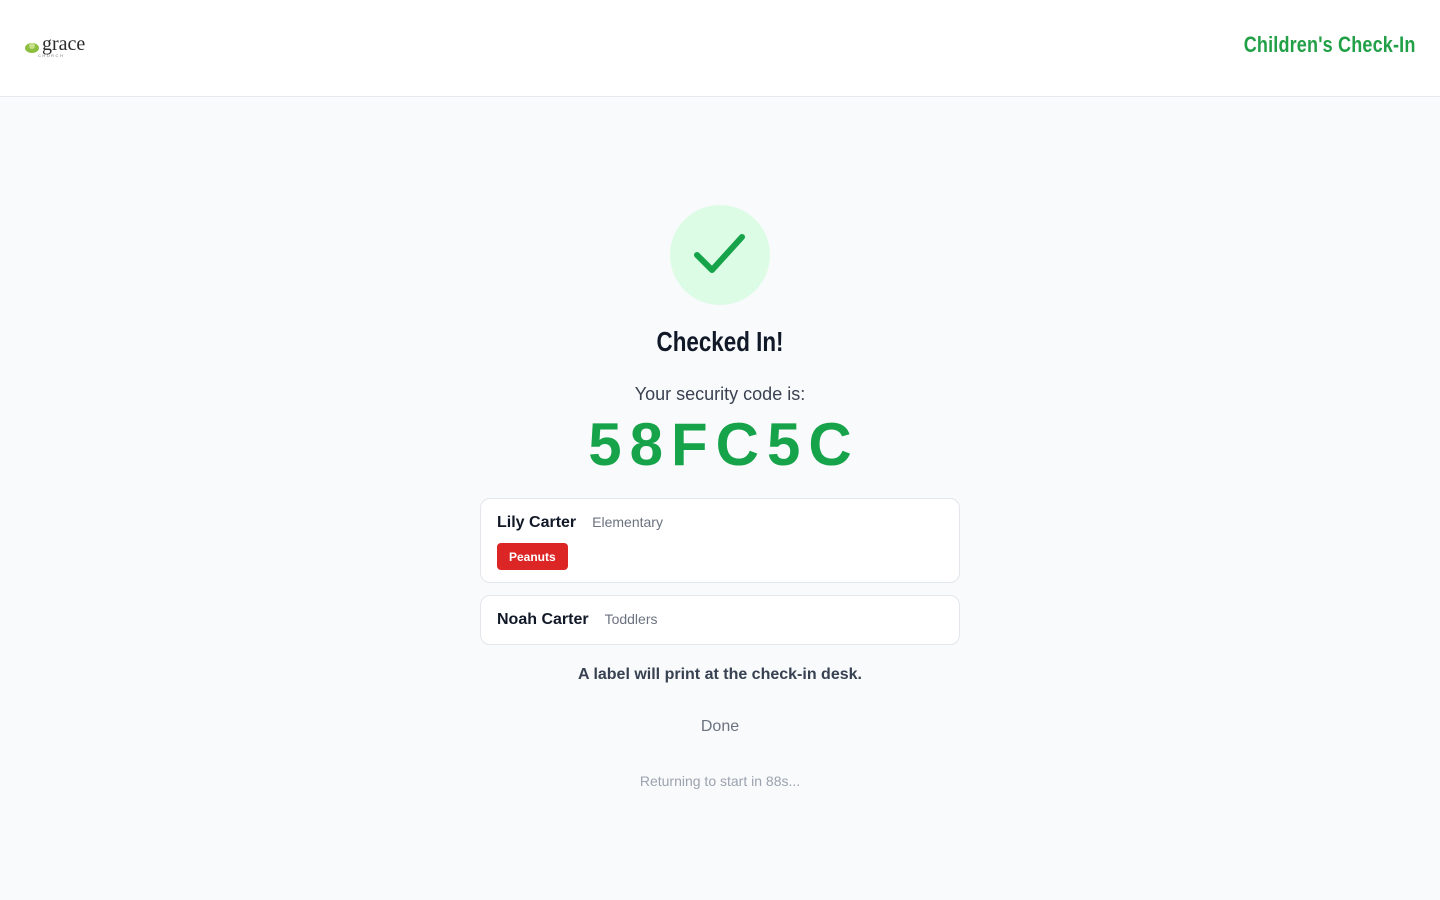 The width and height of the screenshot is (1440, 900). I want to click on security-code-label: Your security code is:, so click(720, 394).